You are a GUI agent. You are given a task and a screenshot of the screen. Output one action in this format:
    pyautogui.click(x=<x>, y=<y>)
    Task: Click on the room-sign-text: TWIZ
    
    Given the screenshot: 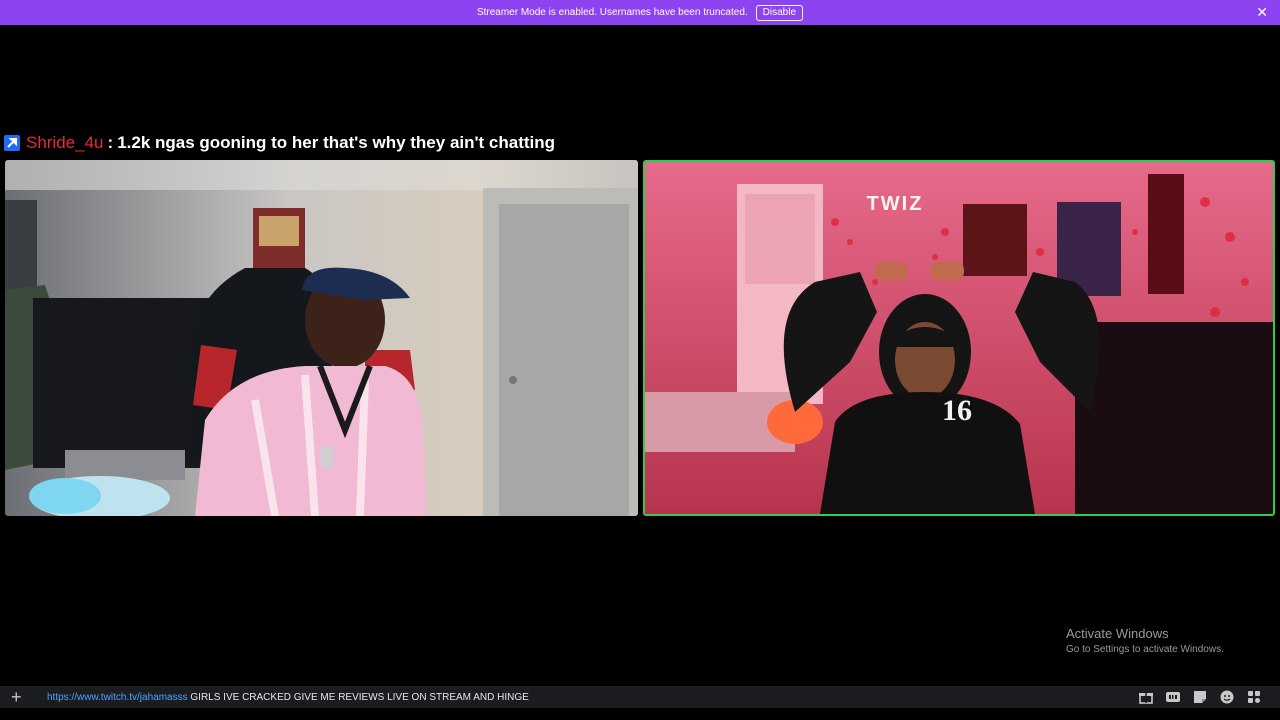 What is the action you would take?
    pyautogui.click(x=895, y=204)
    